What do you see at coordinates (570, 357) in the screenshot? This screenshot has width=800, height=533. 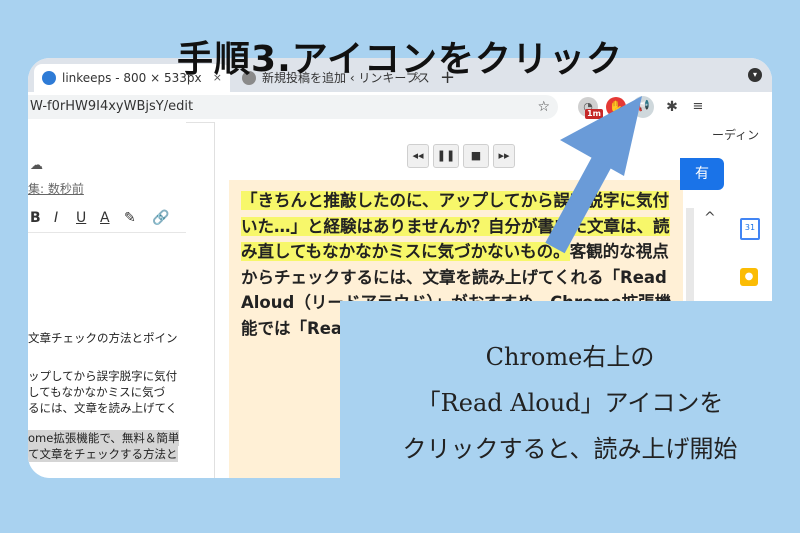 I see `callout-line-1: Chrome右上の` at bounding box center [570, 357].